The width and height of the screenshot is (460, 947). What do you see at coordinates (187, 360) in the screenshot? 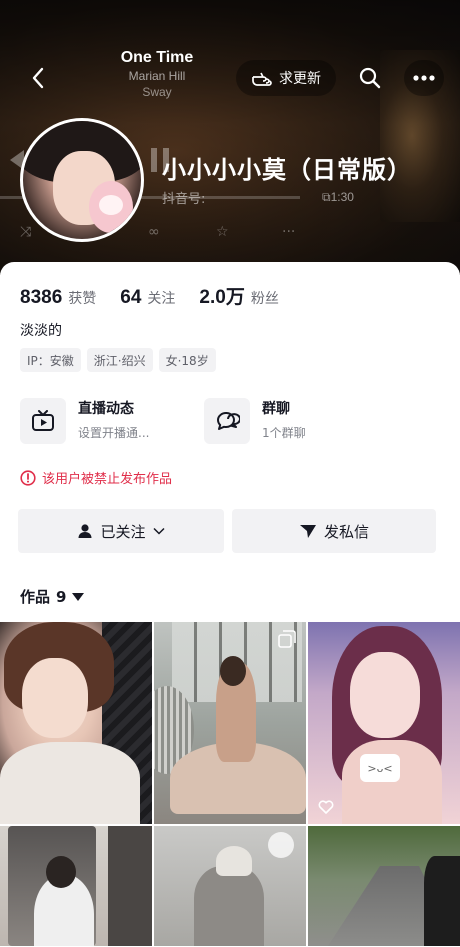
I see `gender-age-tag: 女·18岁` at bounding box center [187, 360].